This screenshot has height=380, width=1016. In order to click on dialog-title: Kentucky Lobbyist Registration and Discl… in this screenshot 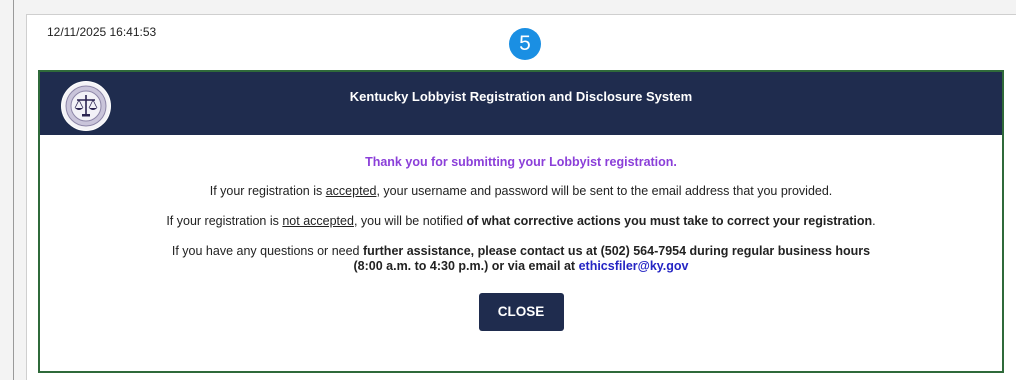, I will do `click(521, 96)`.